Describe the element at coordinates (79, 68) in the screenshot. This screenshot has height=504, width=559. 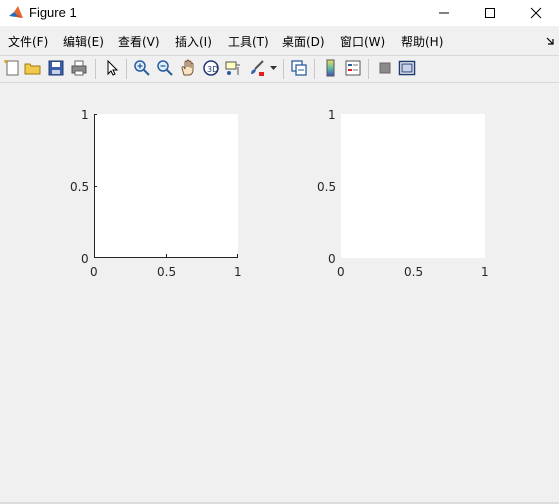
I see `print-icon` at that location.